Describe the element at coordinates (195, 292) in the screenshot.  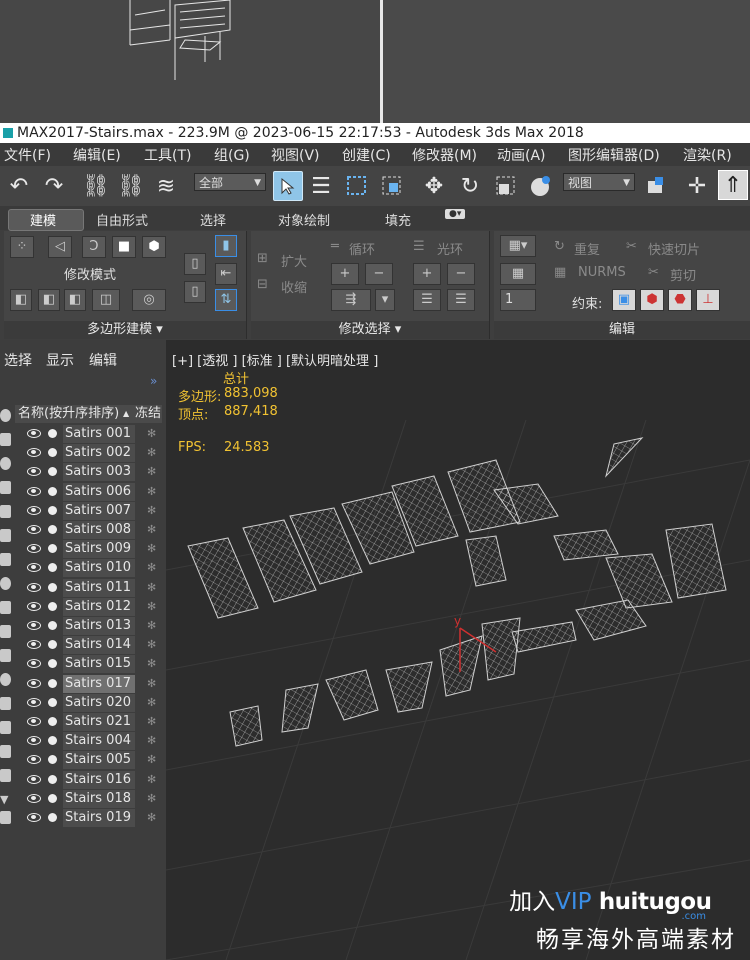
I see `stack-icon-4: ▯` at that location.